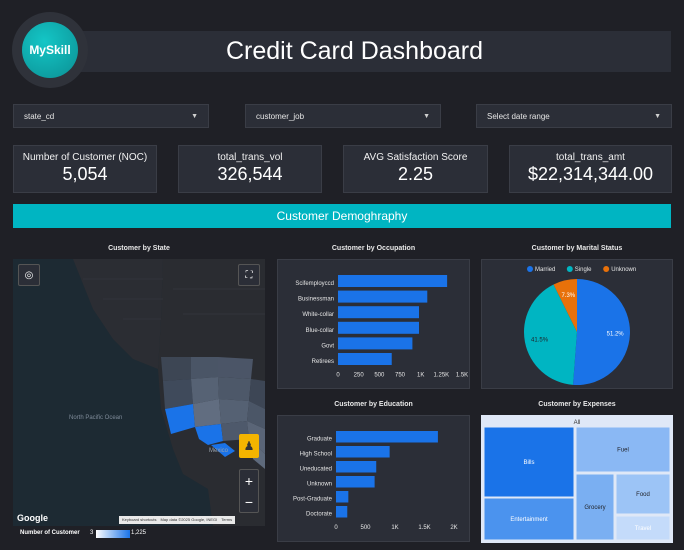 This screenshot has width=684, height=550. What do you see at coordinates (545, 270) in the screenshot?
I see `legend-label: Married` at bounding box center [545, 270].